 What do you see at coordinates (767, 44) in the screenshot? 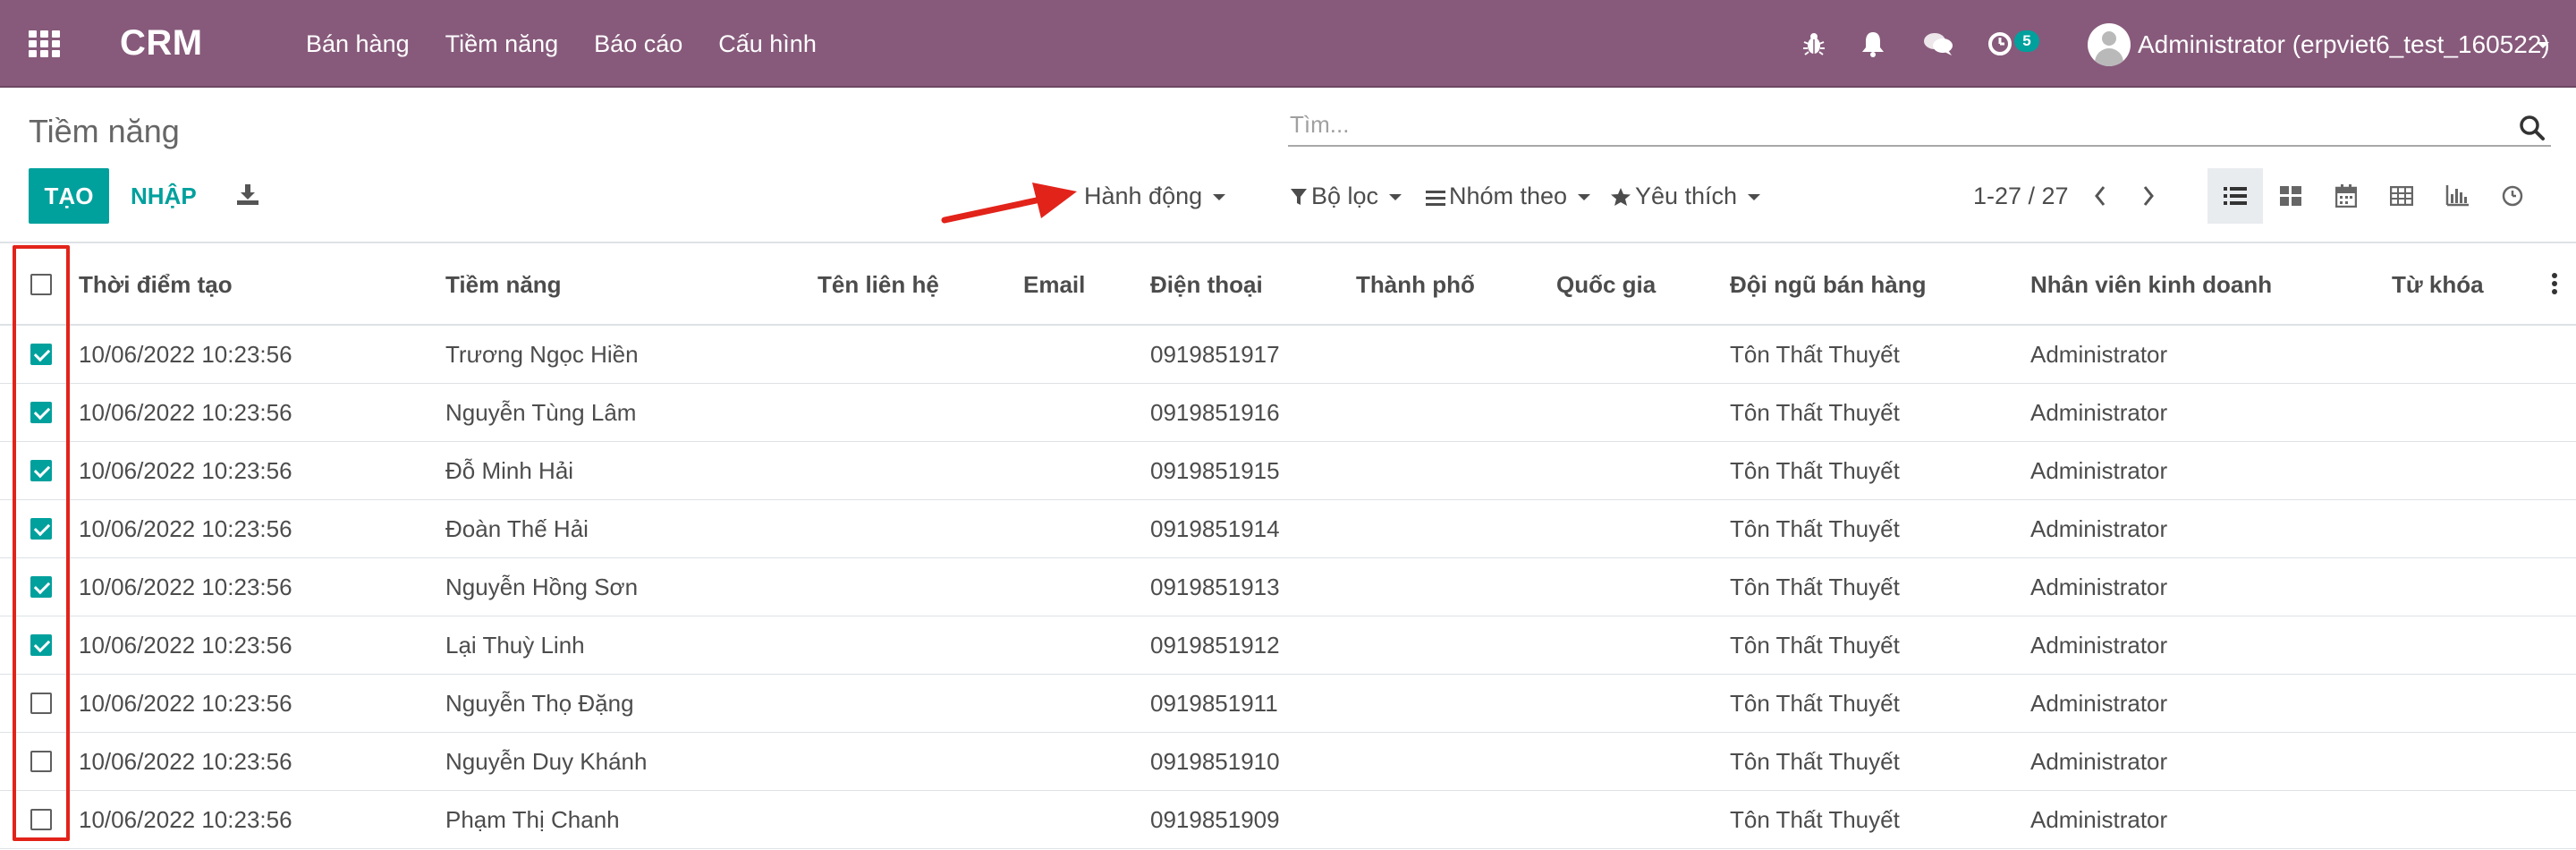
I see `menu-item-config: Cấu hình` at bounding box center [767, 44].